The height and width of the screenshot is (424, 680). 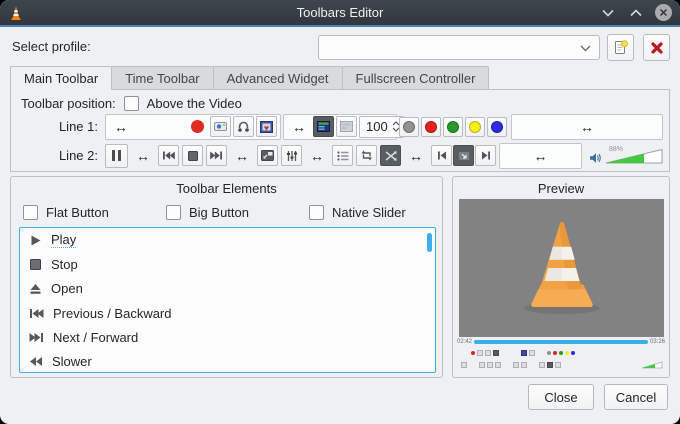 I want to click on record-button, so click(x=197, y=126).